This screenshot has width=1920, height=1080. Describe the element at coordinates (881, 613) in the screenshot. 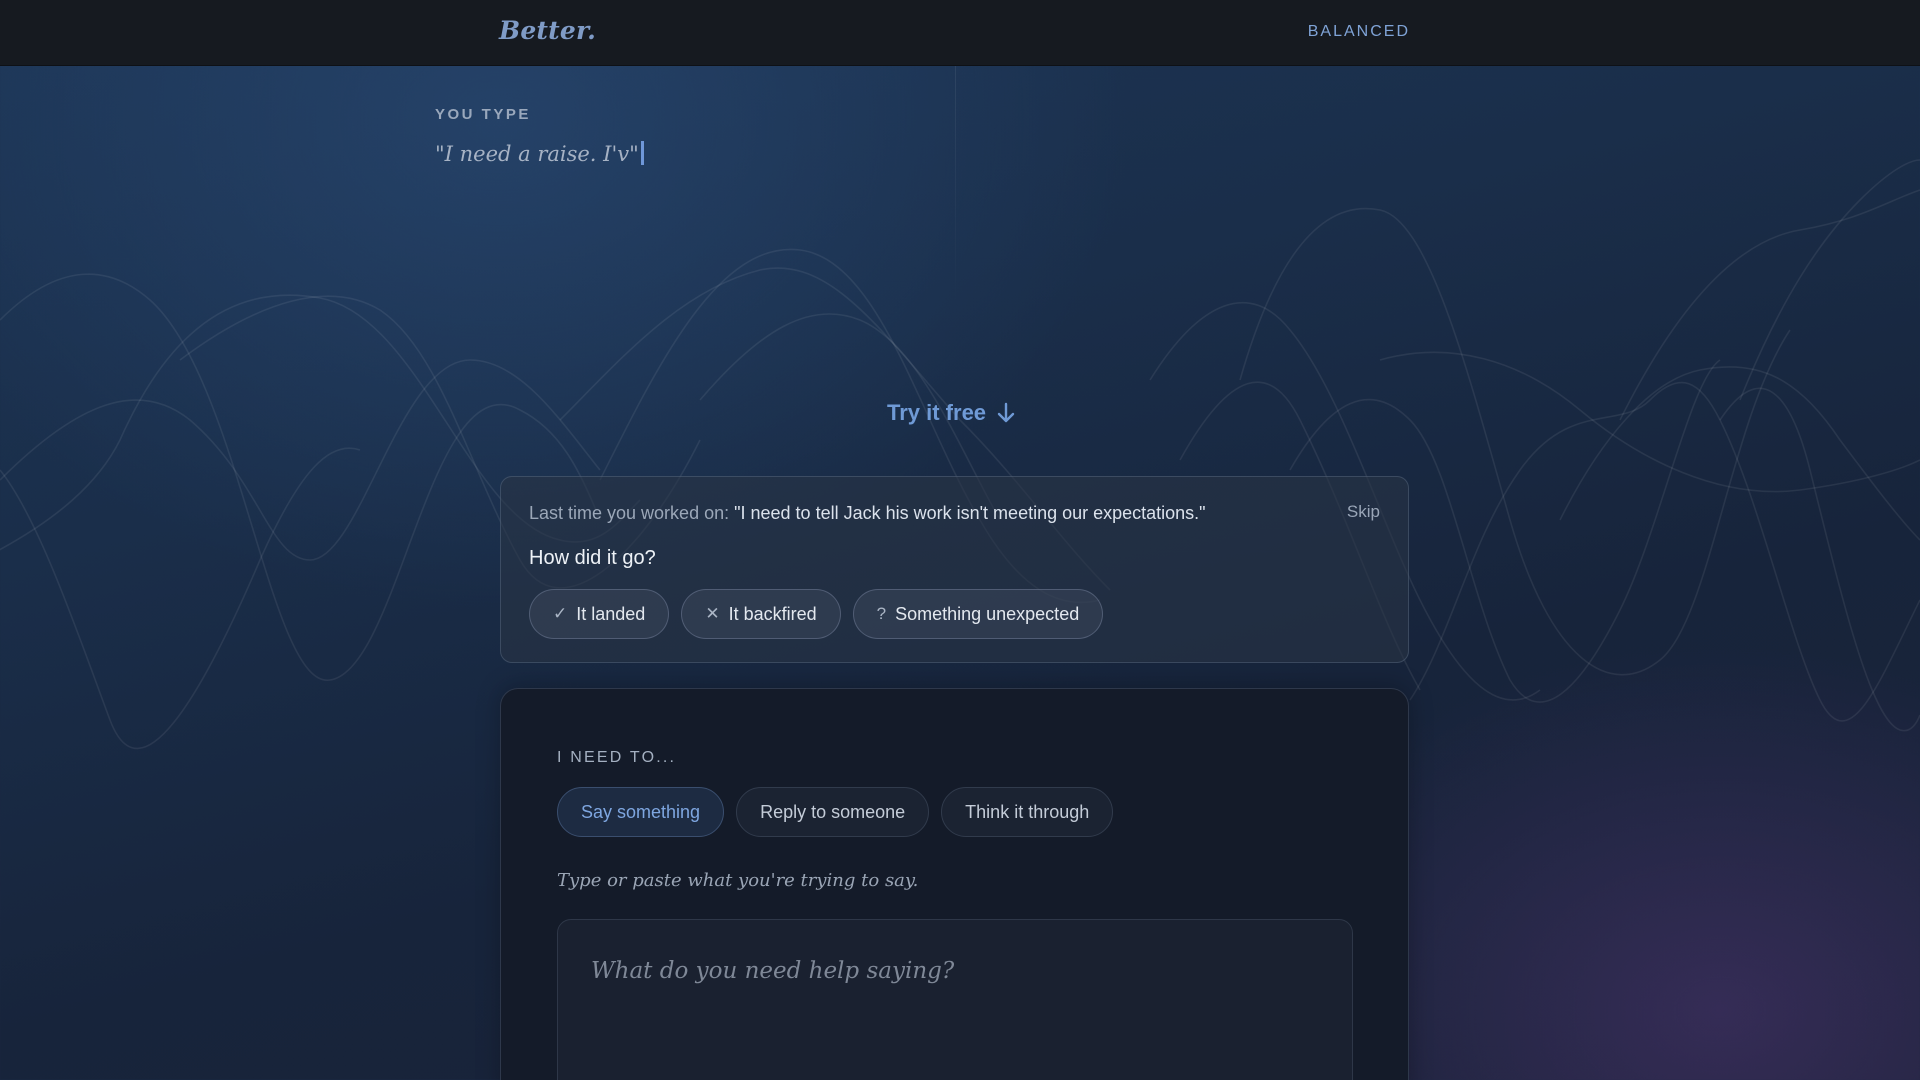

I see `question-icon: ?` at that location.